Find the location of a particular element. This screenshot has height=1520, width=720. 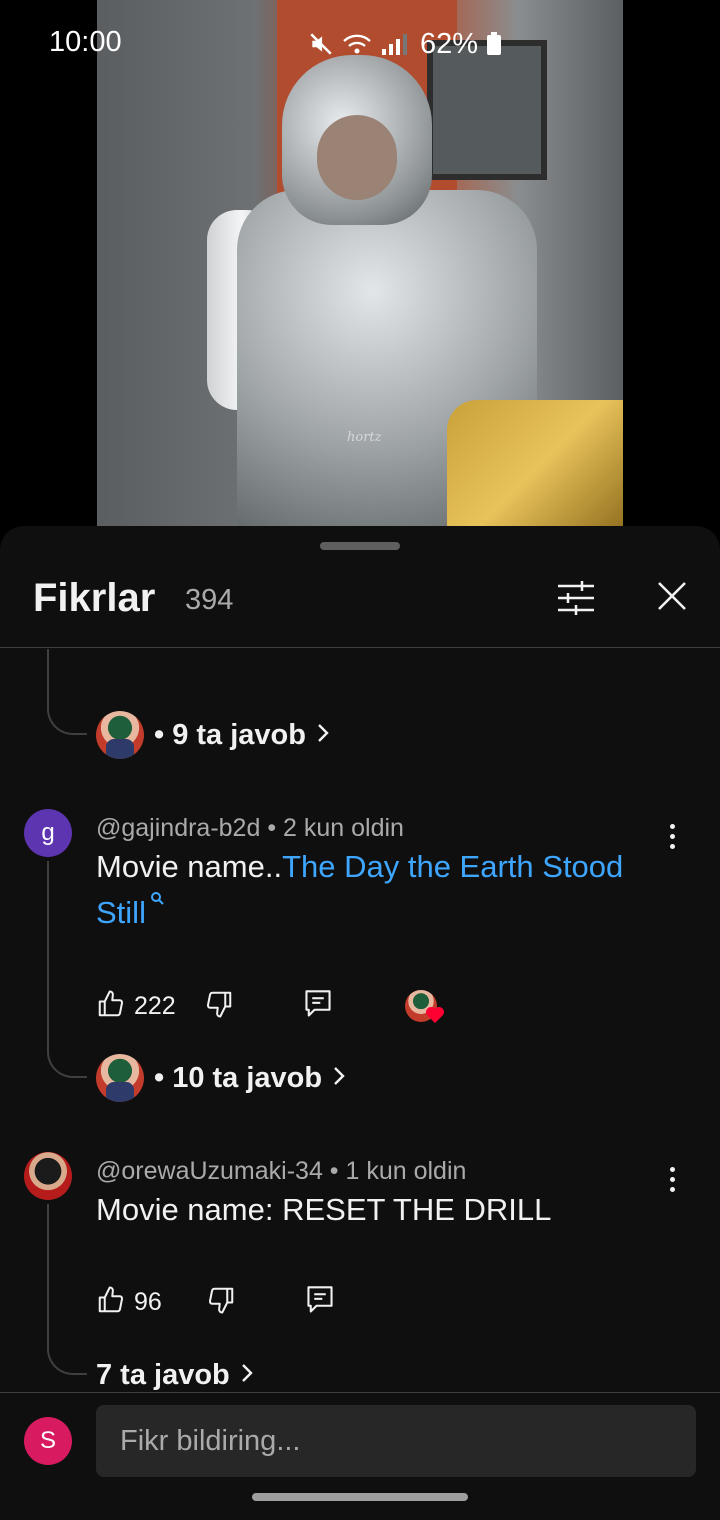

drag-handle is located at coordinates (360, 546).